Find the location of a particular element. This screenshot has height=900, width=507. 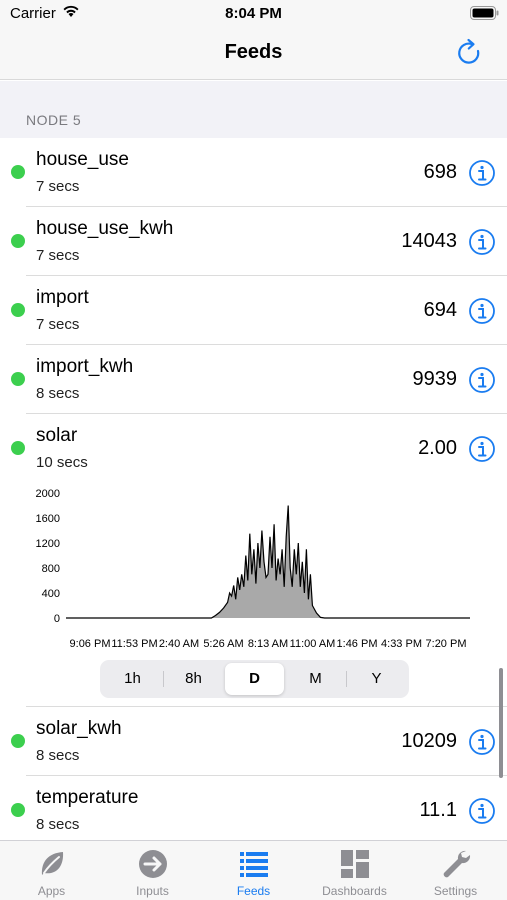

feed-name: house_use is located at coordinates (82, 159).